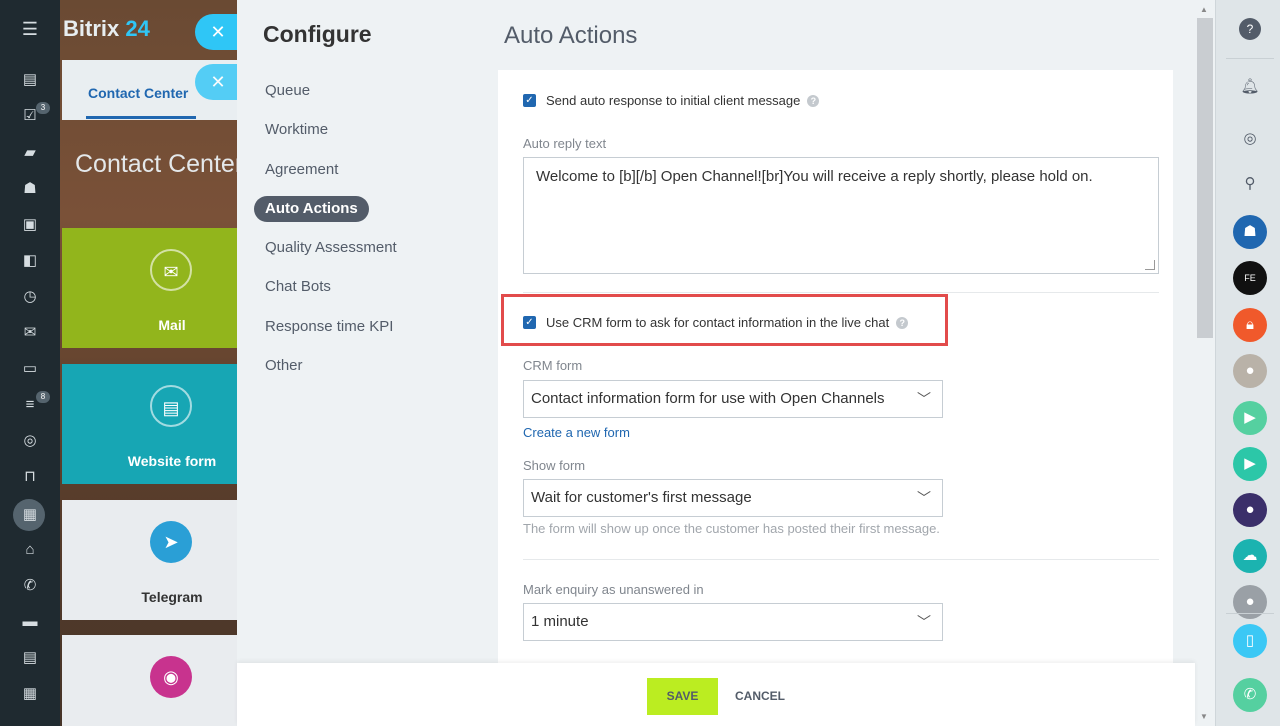  I want to click on configure-item-auto-actions: Auto Actions, so click(311, 208).